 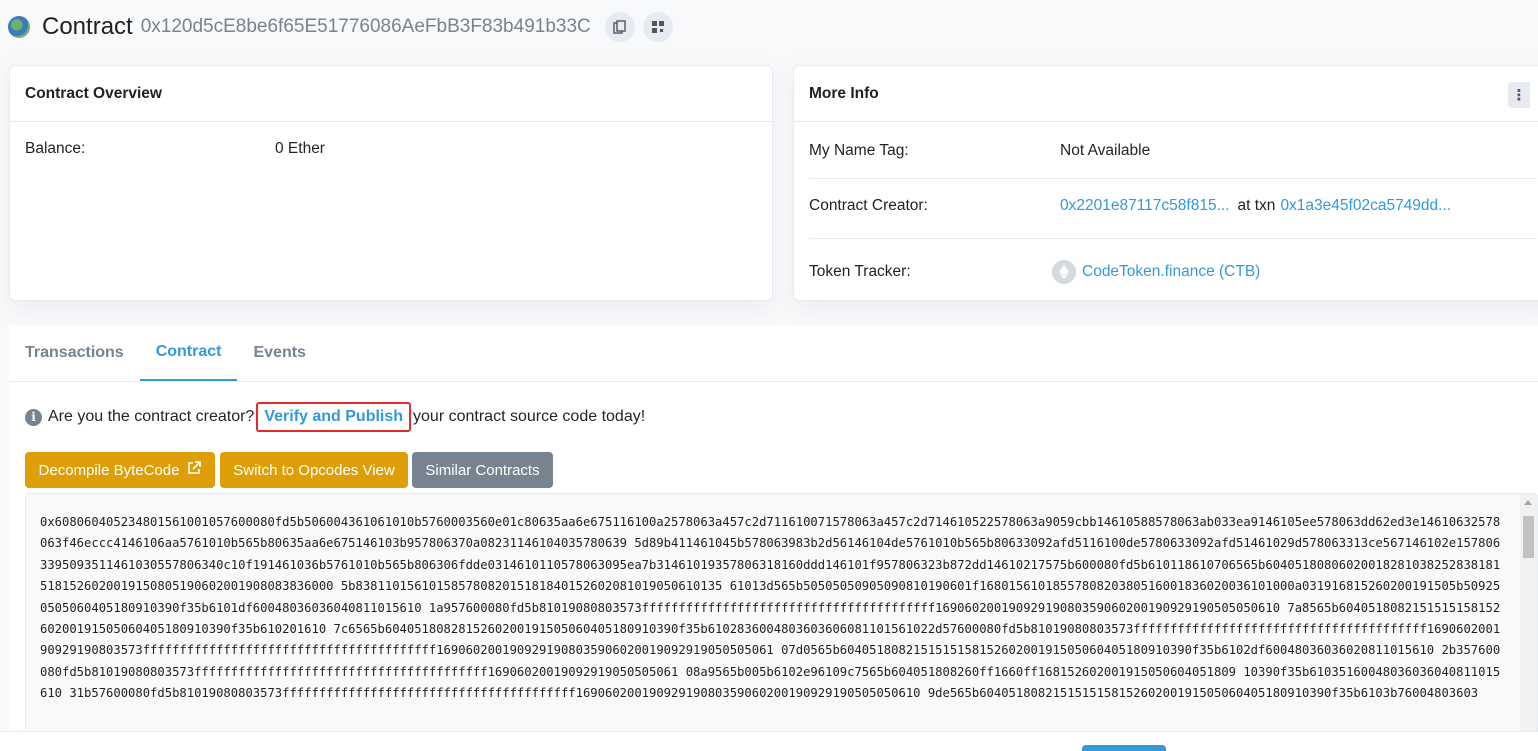 What do you see at coordinates (151, 416) in the screenshot?
I see `notice-pre-text: Are you the contract creator?` at bounding box center [151, 416].